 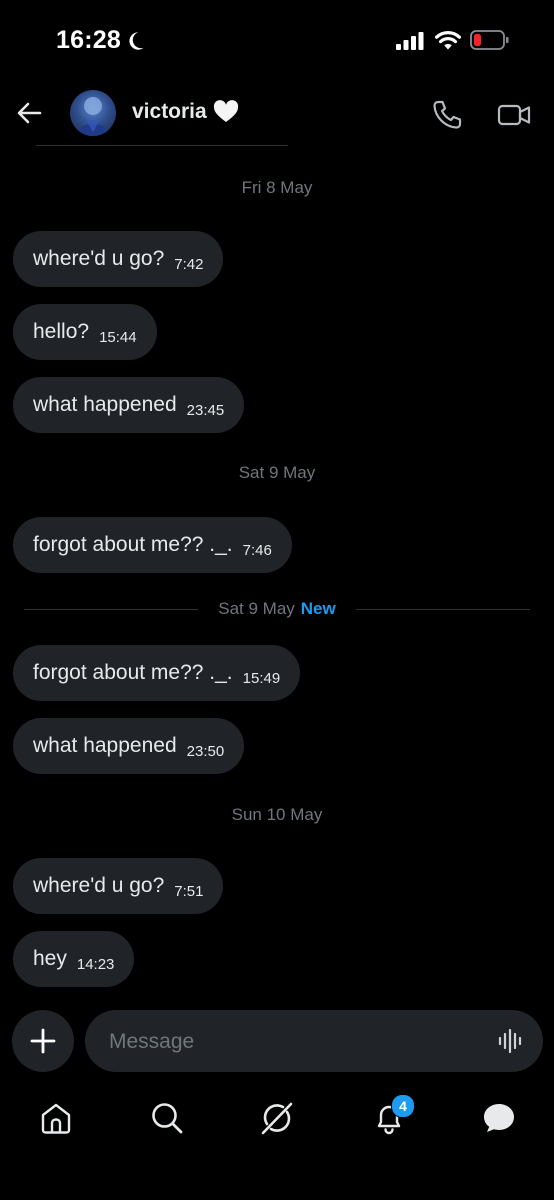 I want to click on back-arrow-icon, so click(x=29, y=113).